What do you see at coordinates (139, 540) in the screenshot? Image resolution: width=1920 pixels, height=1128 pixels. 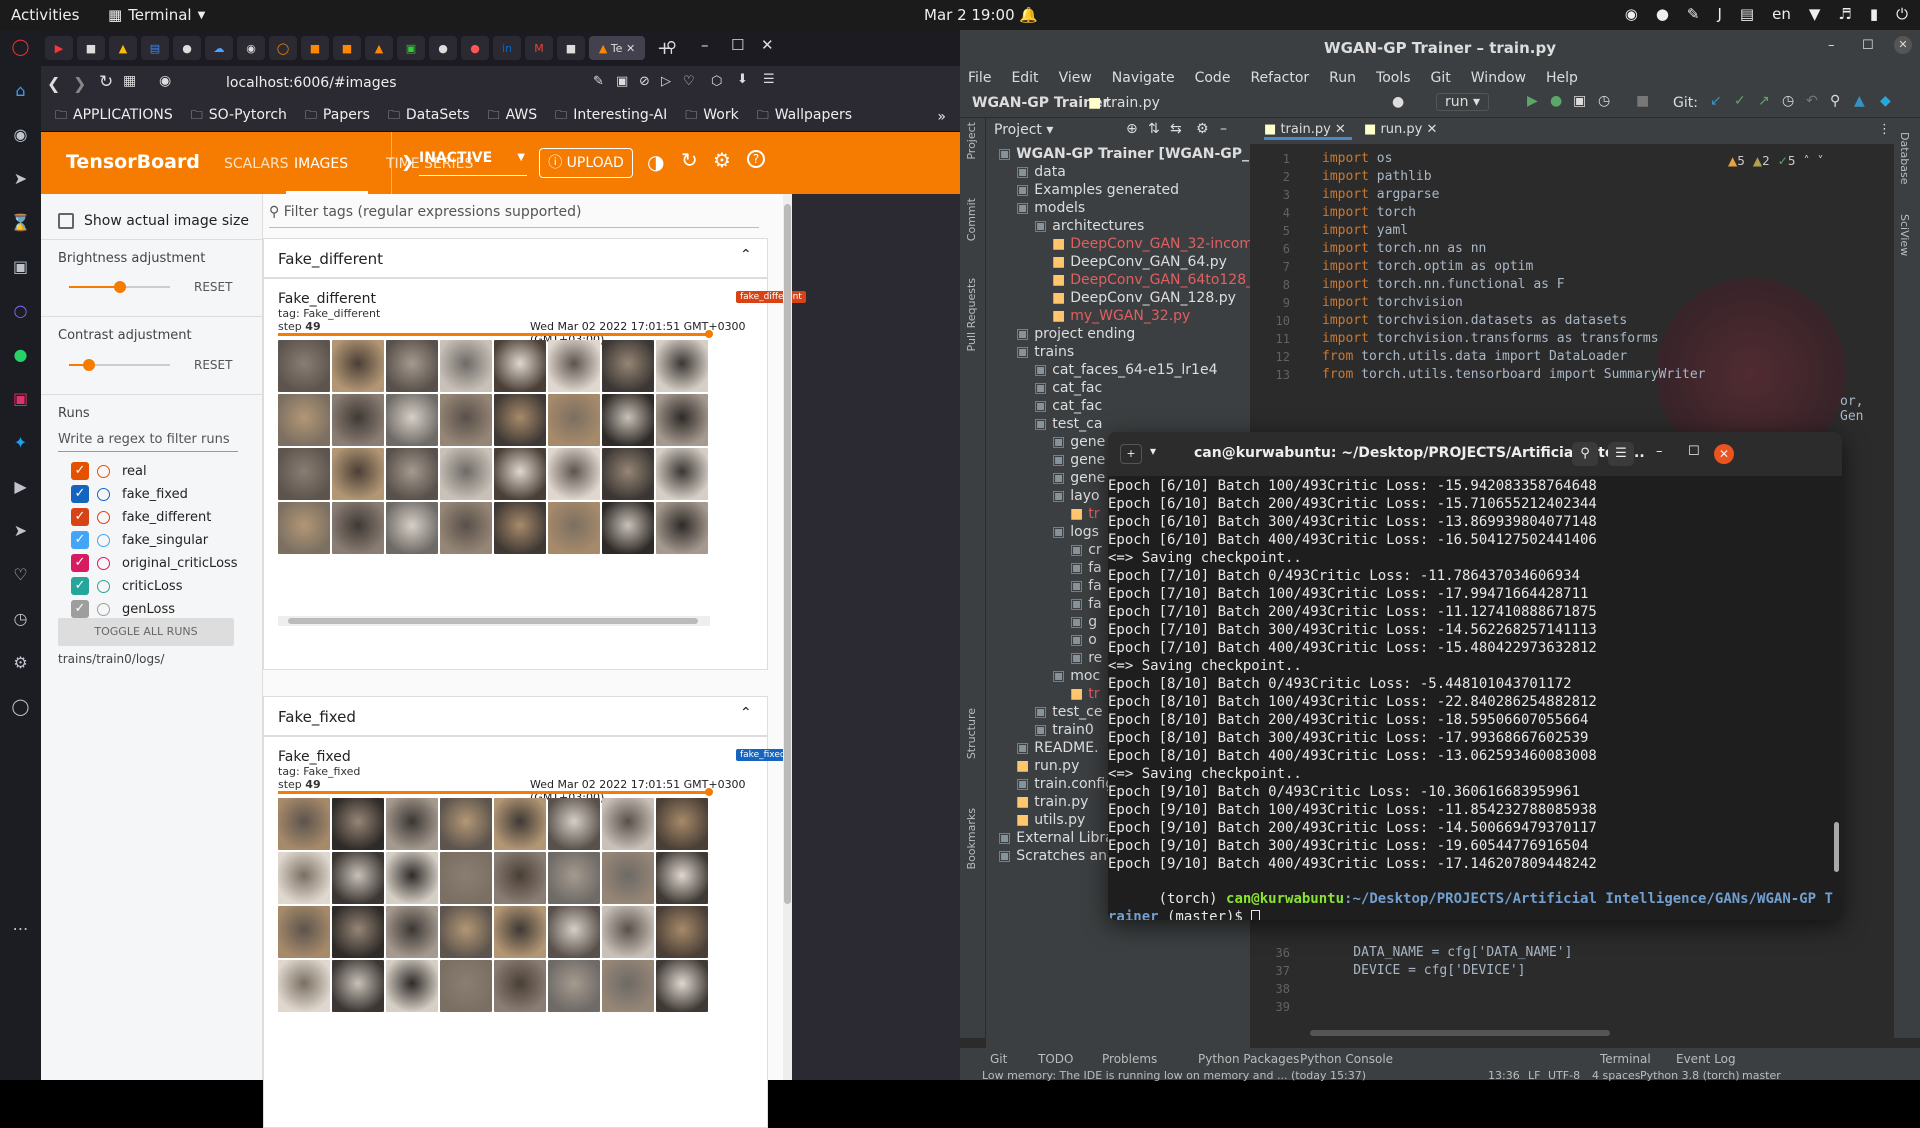 I see `run-item: ✓ fake_singular` at bounding box center [139, 540].